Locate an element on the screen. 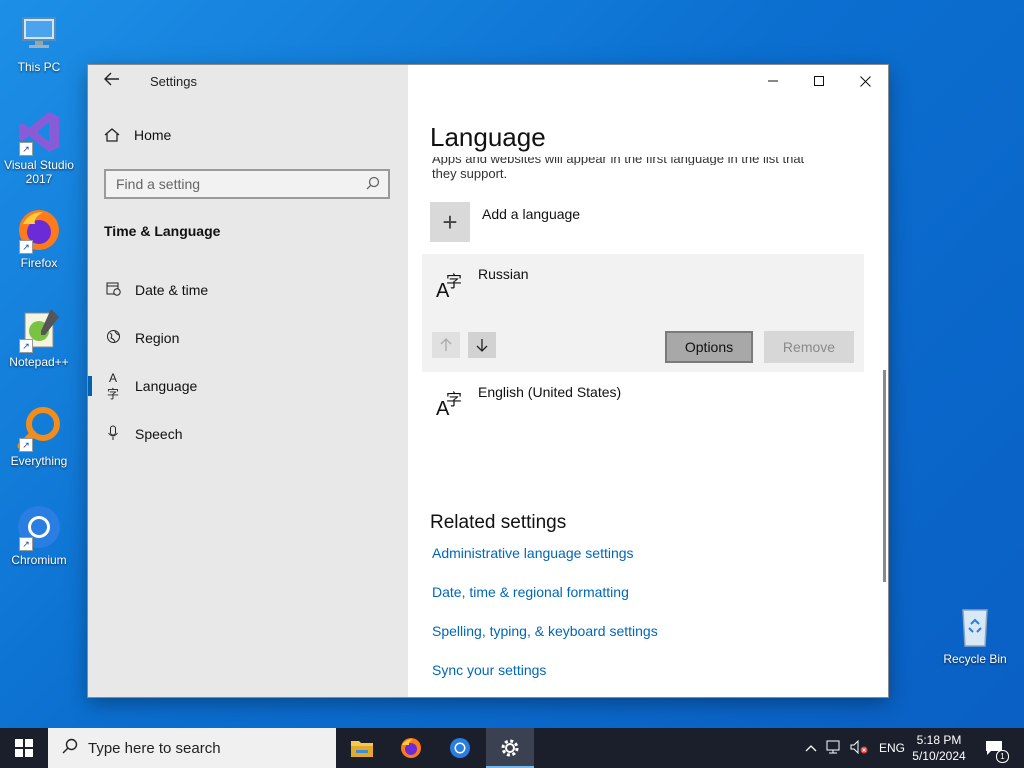  network-icon is located at coordinates (834, 748).